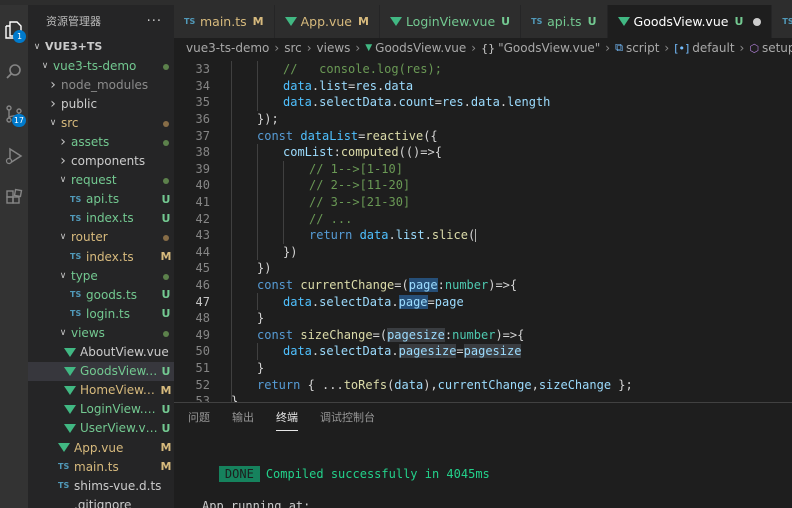 This screenshot has width=792, height=508. I want to click on code-token: dataList, so click(329, 135).